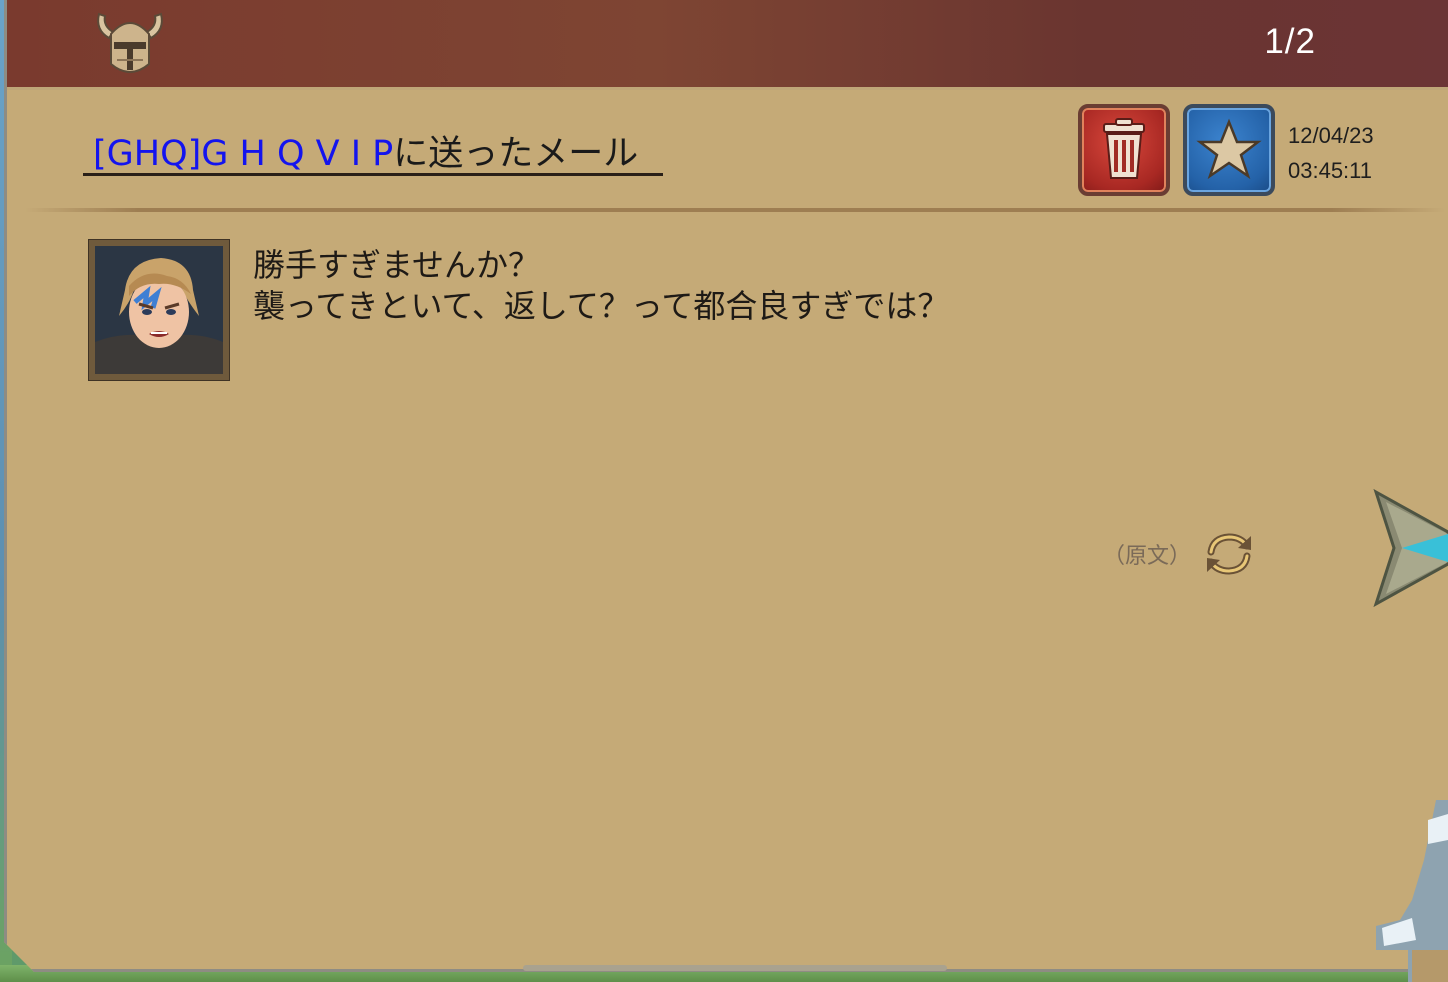  Describe the element at coordinates (1412, 891) in the screenshot. I see `castle-decoration` at that location.